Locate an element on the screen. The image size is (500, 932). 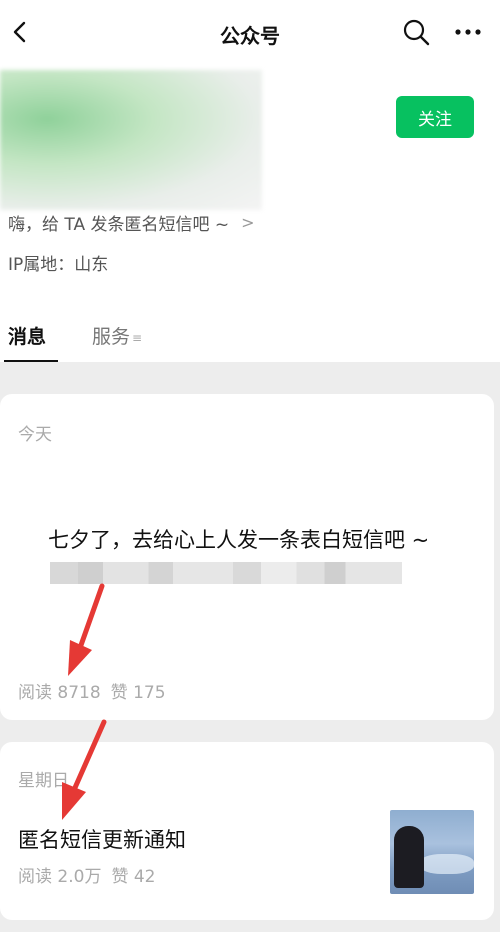
search-icon is located at coordinates (416, 32).